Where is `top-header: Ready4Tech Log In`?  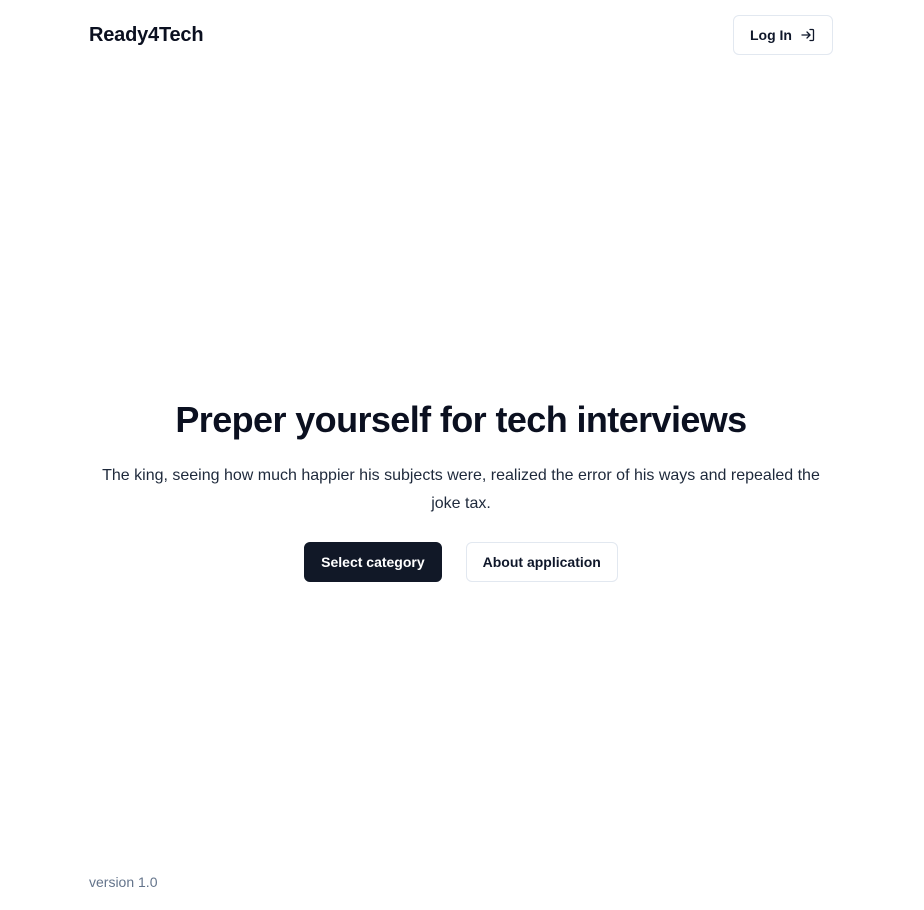 top-header: Ready4Tech Log In is located at coordinates (461, 35).